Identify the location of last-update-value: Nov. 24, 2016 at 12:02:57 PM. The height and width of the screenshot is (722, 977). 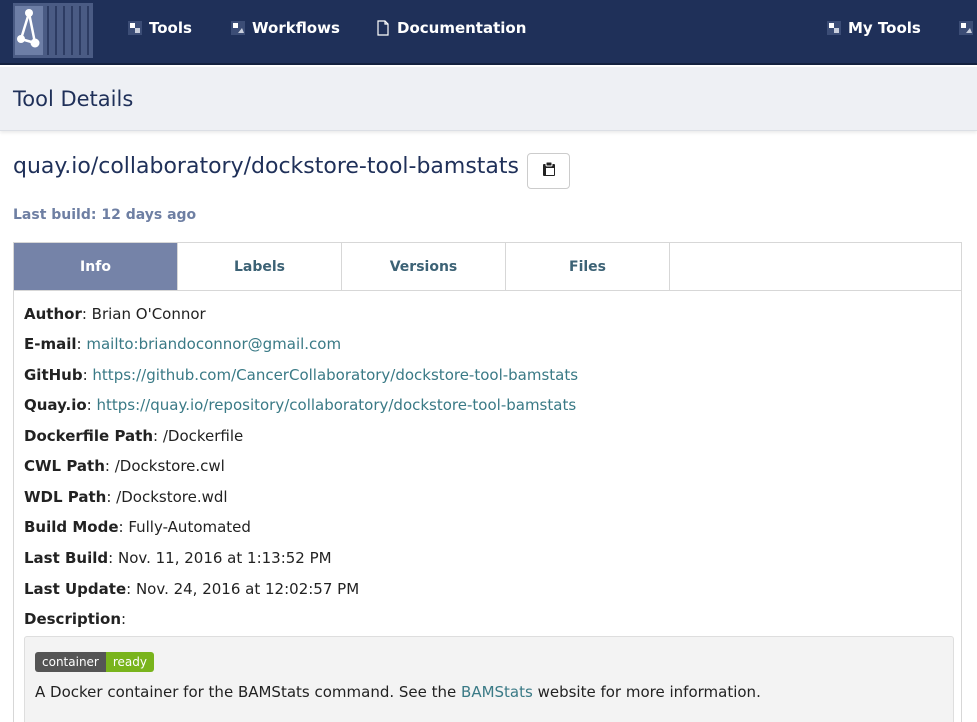
(247, 589).